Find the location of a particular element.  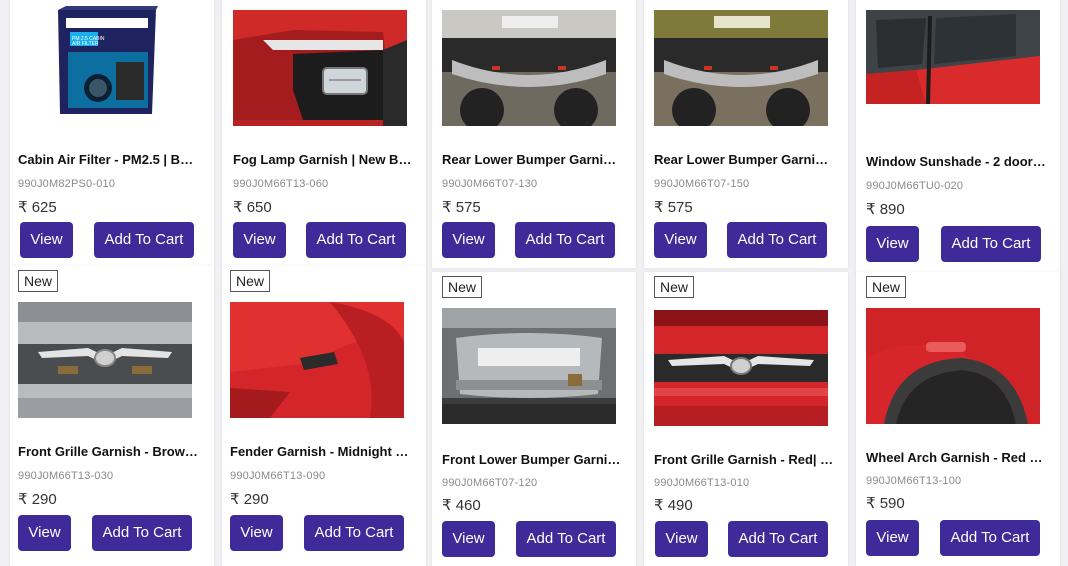

product-sku: 990J0M66T13-090 is located at coordinates (278, 476).